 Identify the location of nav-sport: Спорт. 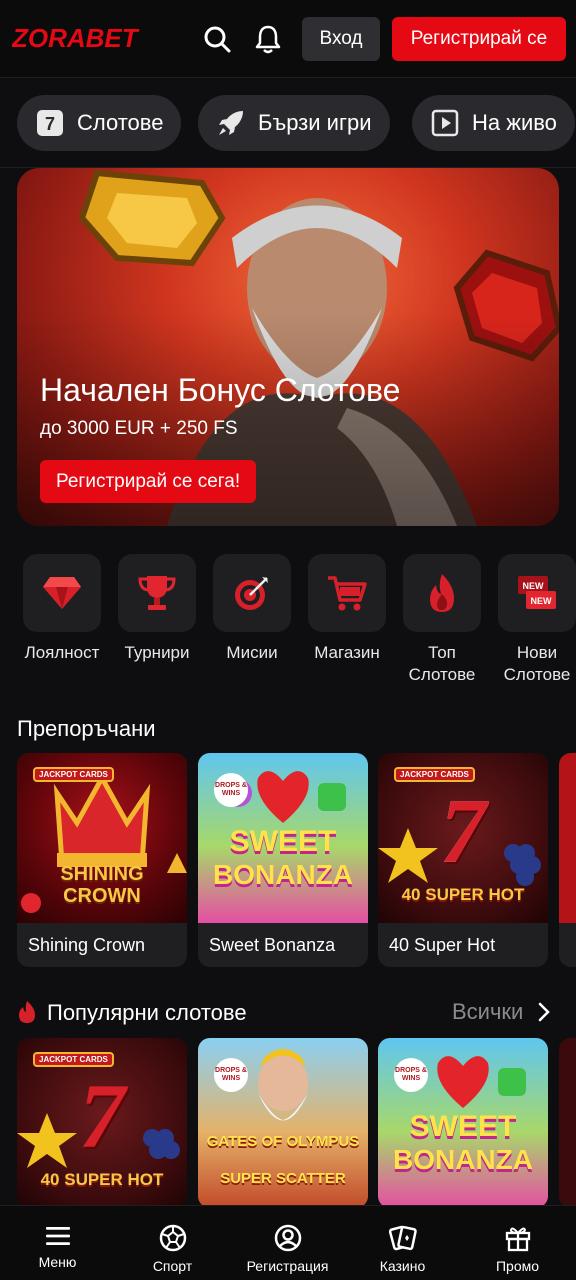
(172, 1243).